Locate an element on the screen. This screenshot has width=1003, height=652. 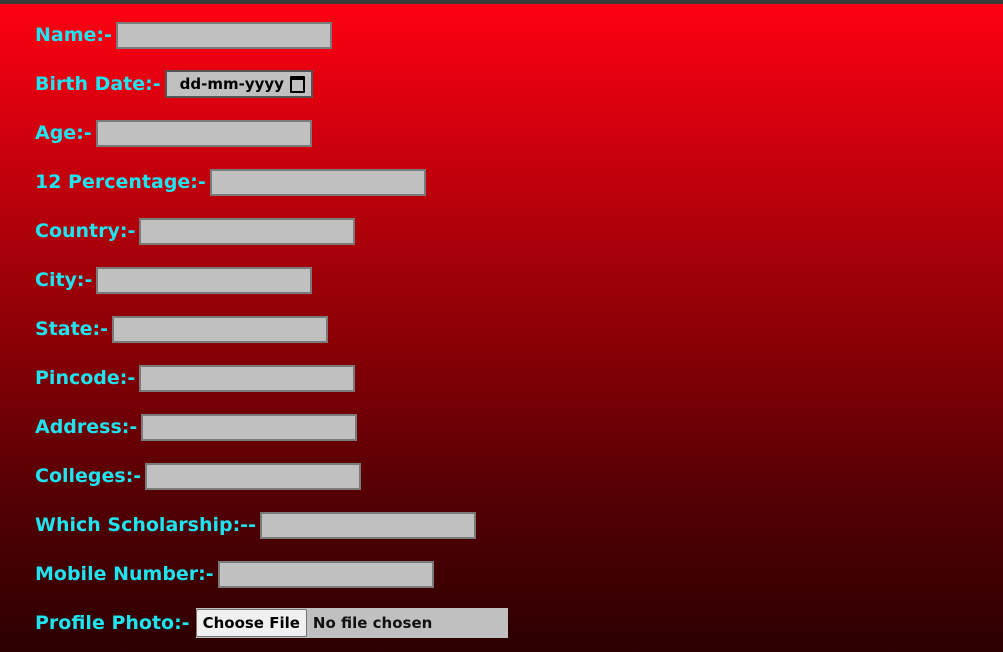
state-input is located at coordinates (220, 329).